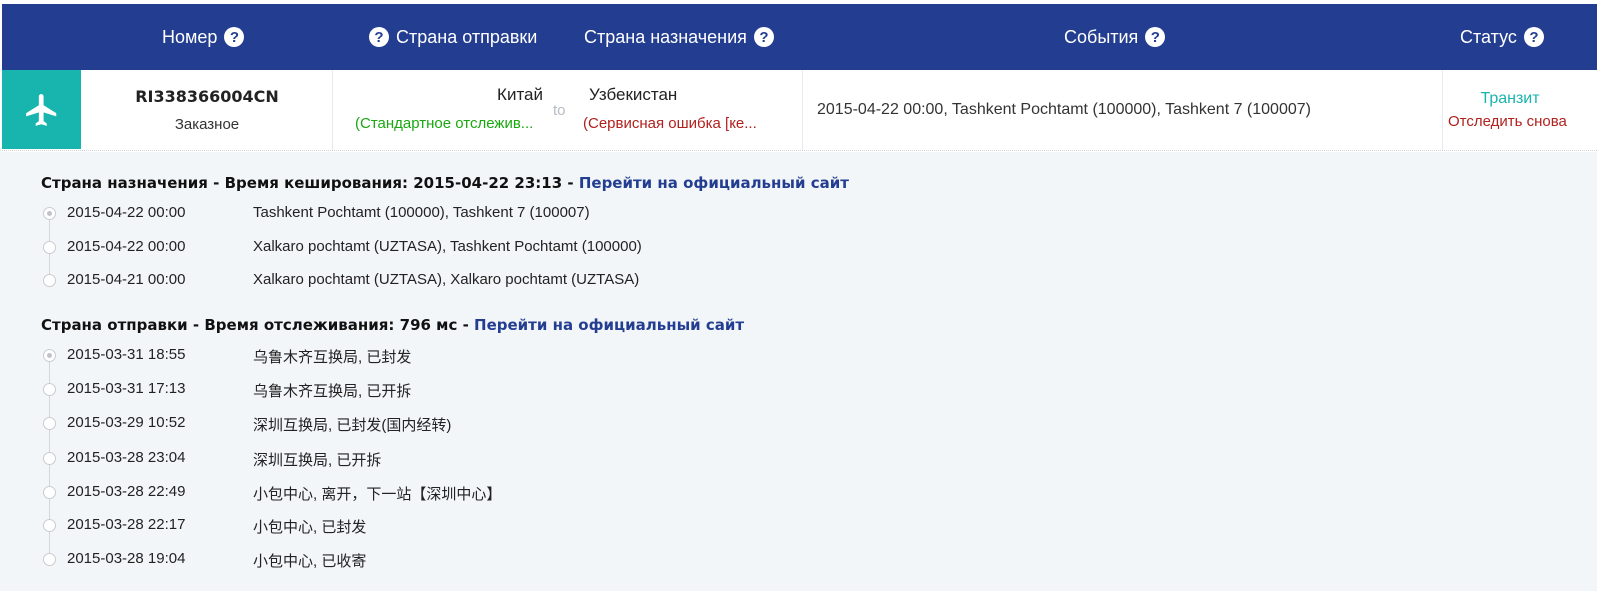  What do you see at coordinates (332, 391) in the screenshot?
I see `event-description: 乌鲁木齐互换局, 已开拆` at bounding box center [332, 391].